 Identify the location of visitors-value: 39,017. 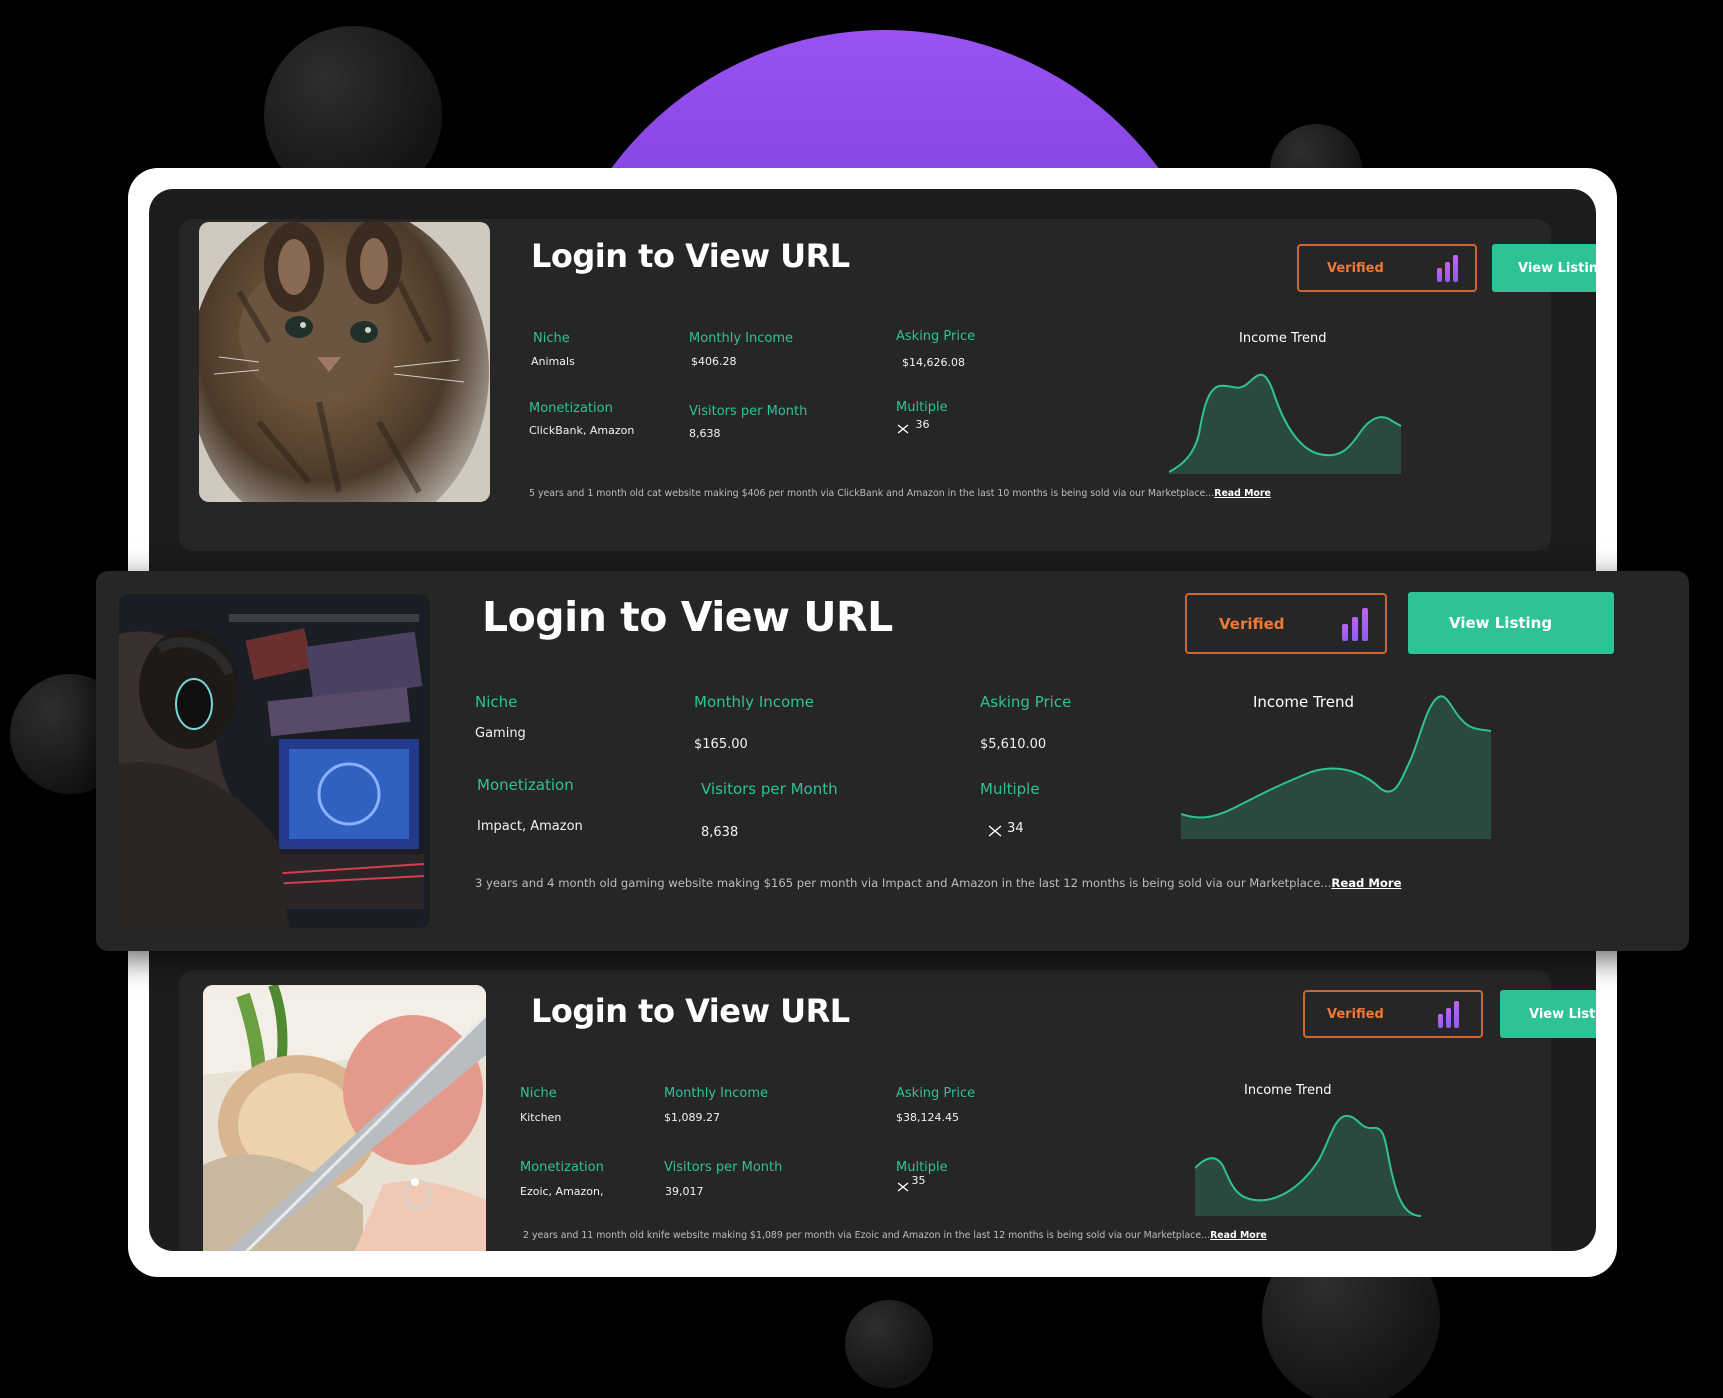
(684, 1191).